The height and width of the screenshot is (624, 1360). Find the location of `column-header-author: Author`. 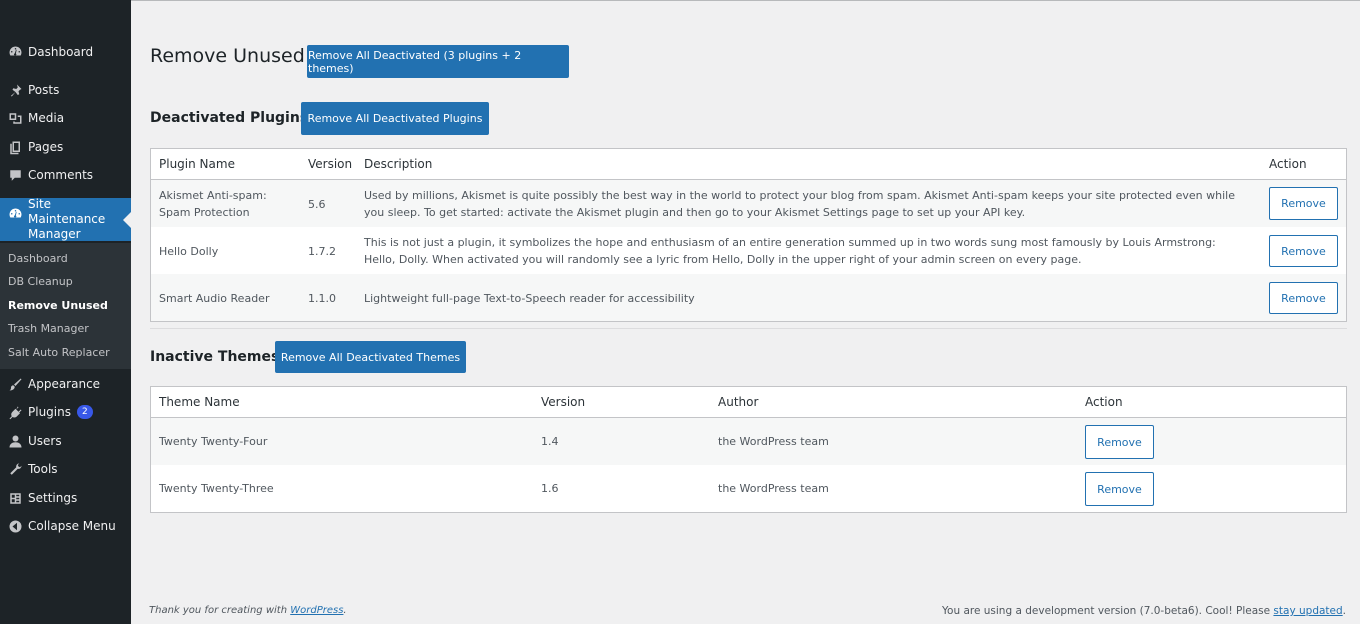

column-header-author: Author is located at coordinates (738, 402).